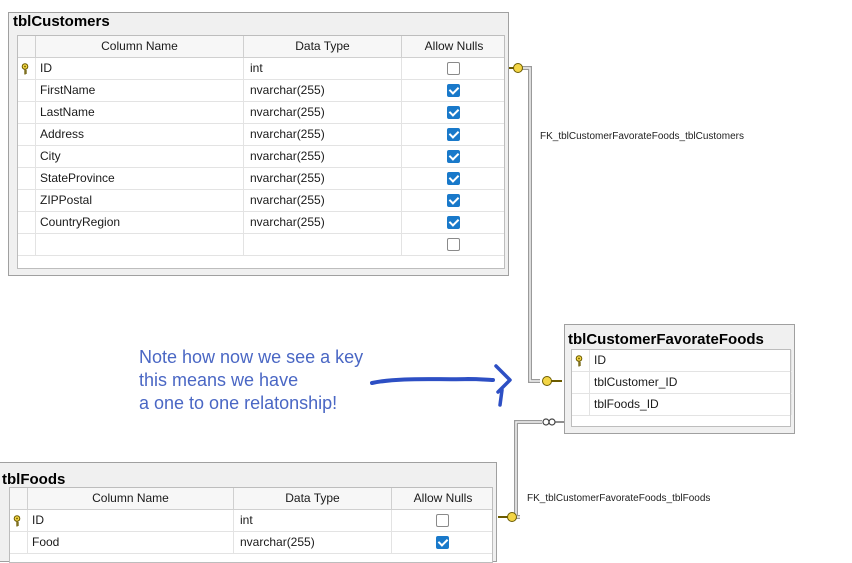  I want to click on relationship-many-end-icon, so click(553, 422).